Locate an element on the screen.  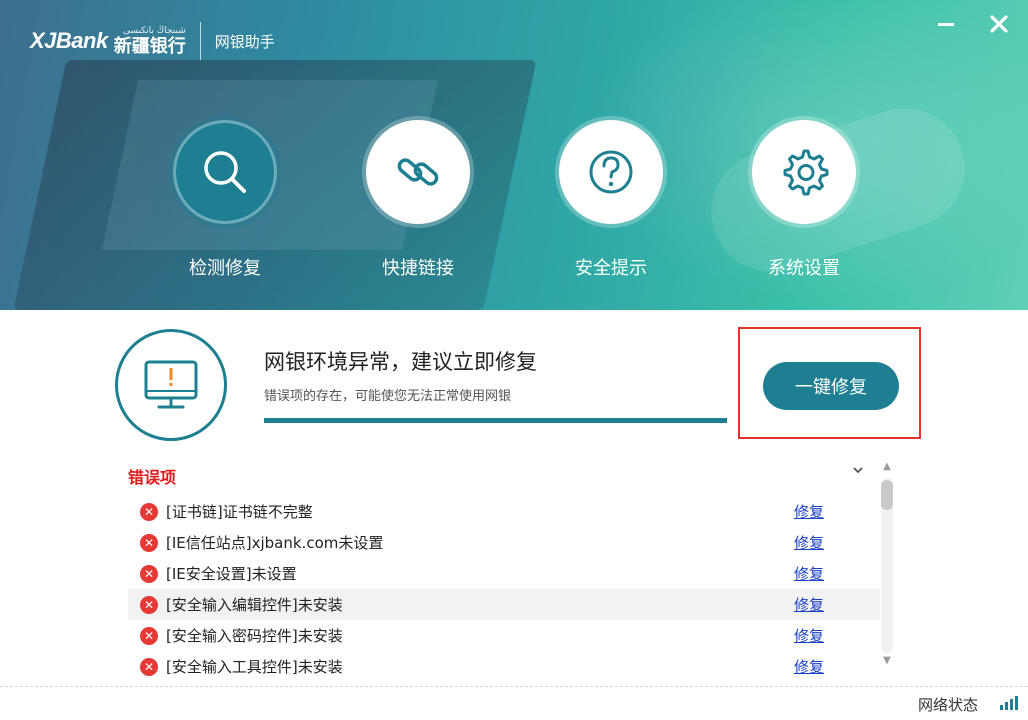
brand-name: XJBank is located at coordinates (69, 40).